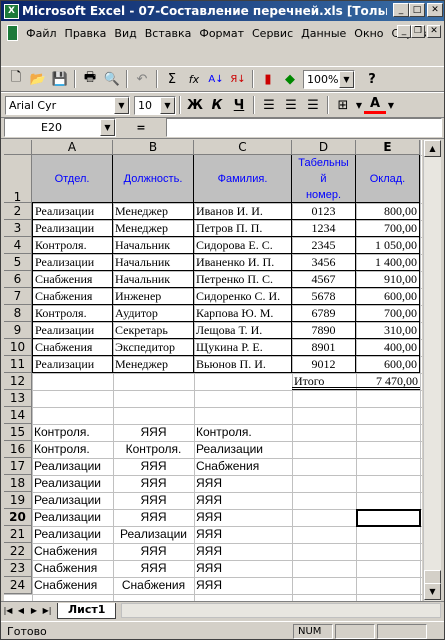 The height and width of the screenshot is (640, 445). I want to click on table-cell: 400,00, so click(388, 347).